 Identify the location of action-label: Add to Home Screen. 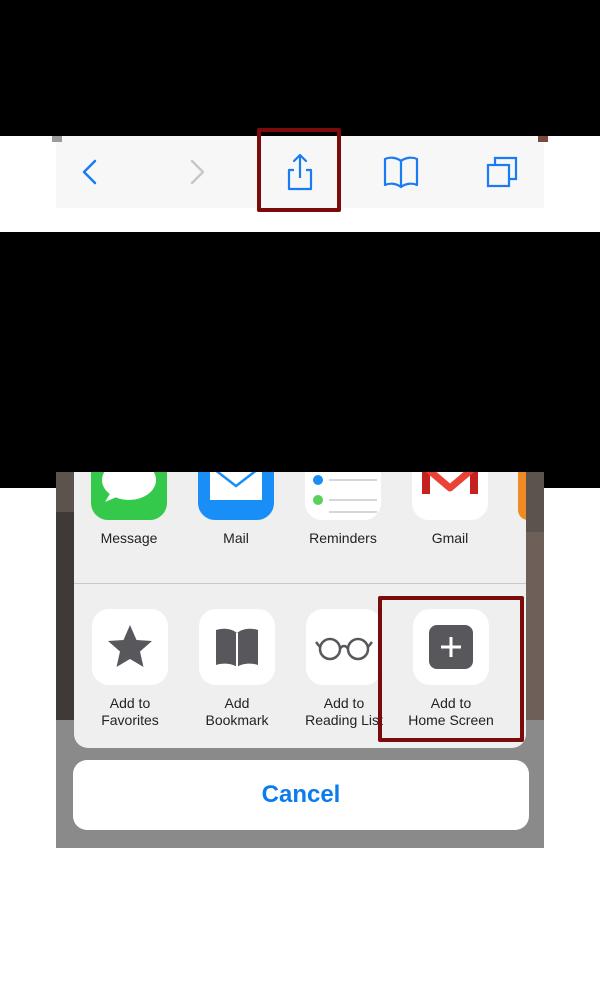
(451, 712).